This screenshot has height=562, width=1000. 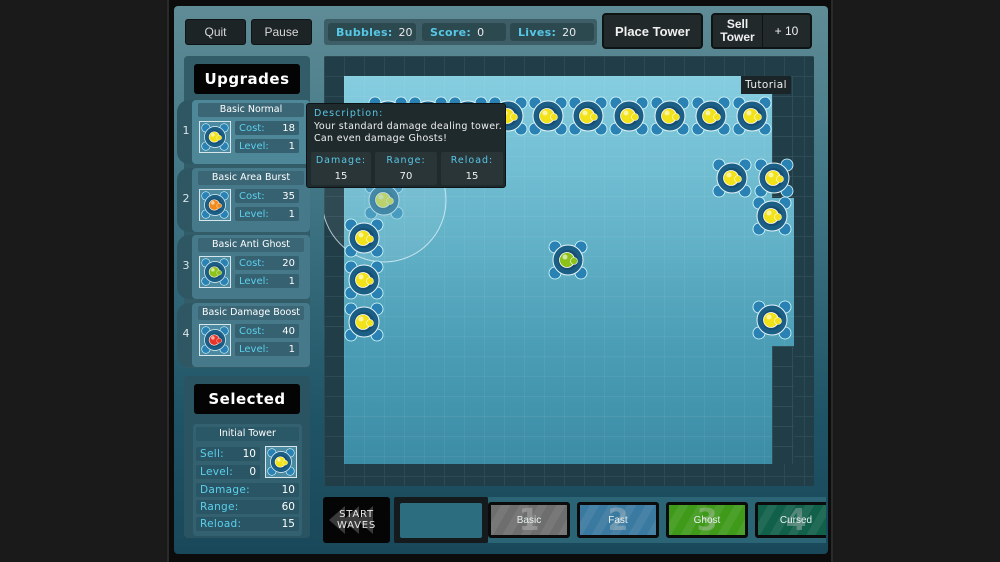 I want to click on bubbles-stat: Bubbles: 20, so click(x=372, y=32).